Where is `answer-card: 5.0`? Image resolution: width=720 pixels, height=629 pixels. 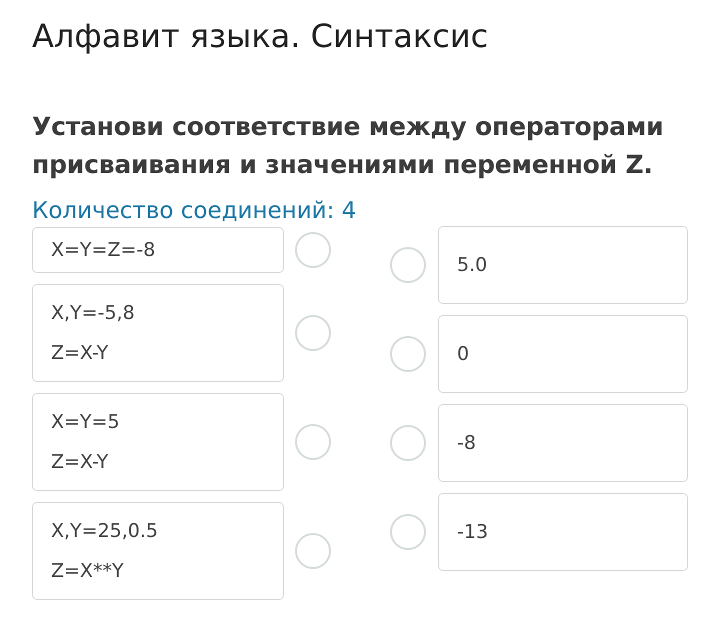 answer-card: 5.0 is located at coordinates (563, 265).